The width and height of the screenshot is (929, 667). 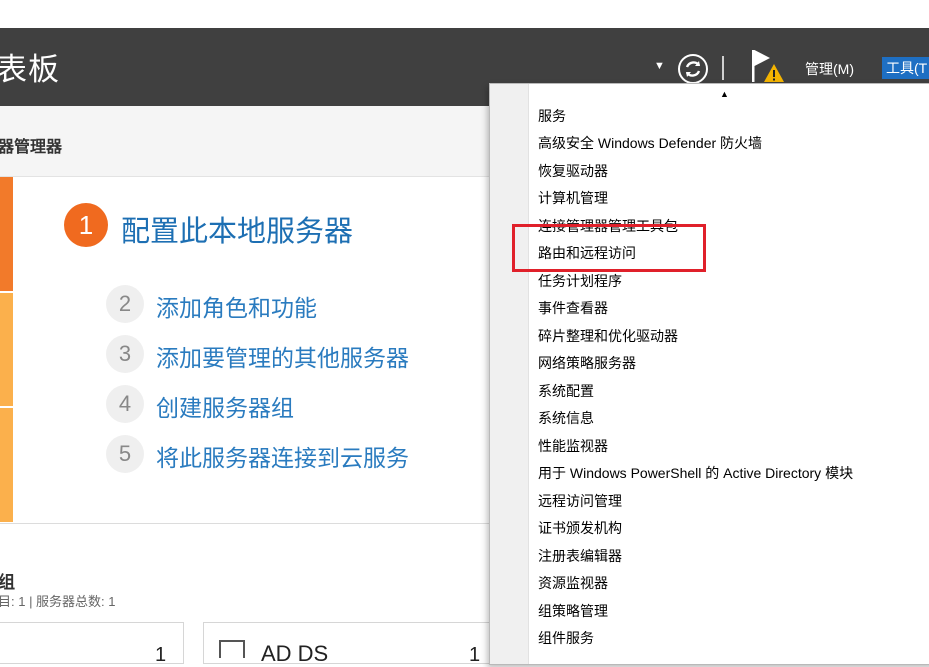 I want to click on quick-start-strip, so click(x=6, y=234).